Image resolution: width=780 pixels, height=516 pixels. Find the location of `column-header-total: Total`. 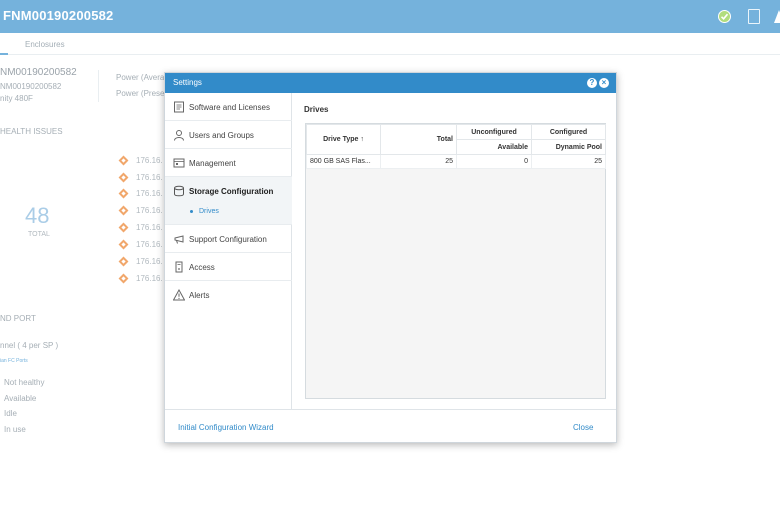

column-header-total: Total is located at coordinates (418, 139).